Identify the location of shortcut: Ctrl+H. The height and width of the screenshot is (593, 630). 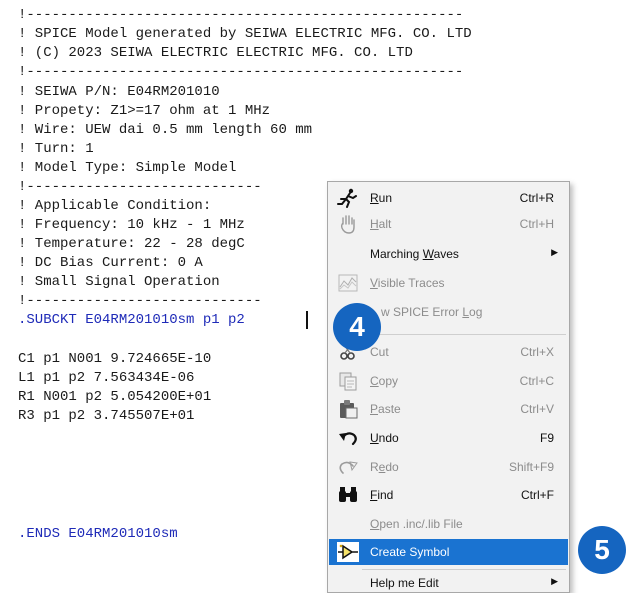
(536, 224).